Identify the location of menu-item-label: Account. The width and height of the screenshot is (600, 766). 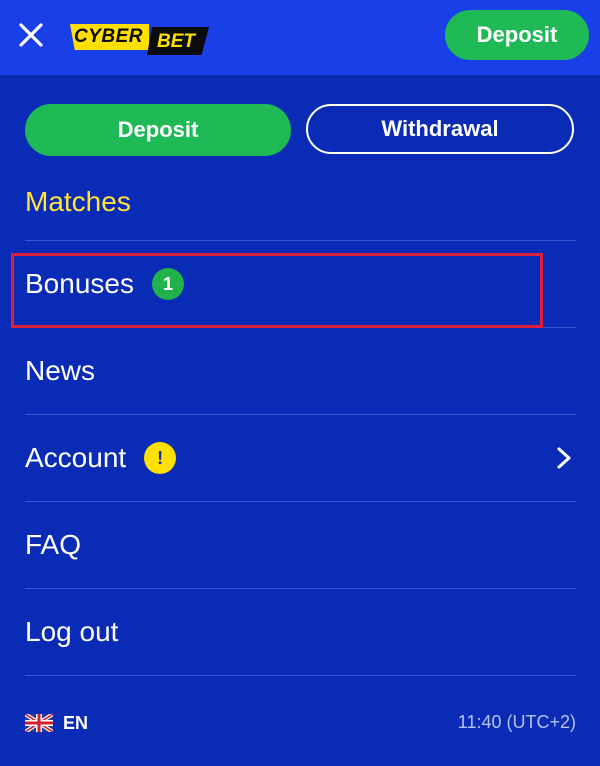
(76, 457).